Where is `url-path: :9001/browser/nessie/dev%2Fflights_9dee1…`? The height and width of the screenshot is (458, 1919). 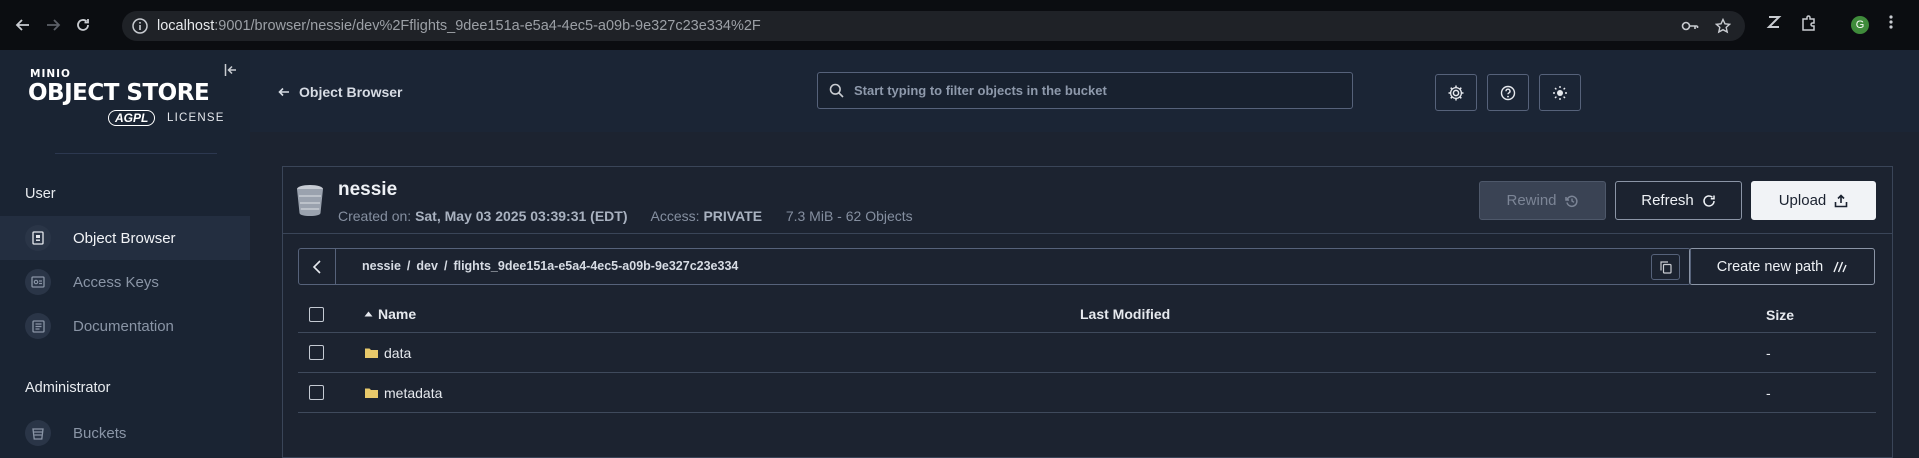 url-path: :9001/browser/nessie/dev%2Fflights_9dee1… is located at coordinates (487, 26).